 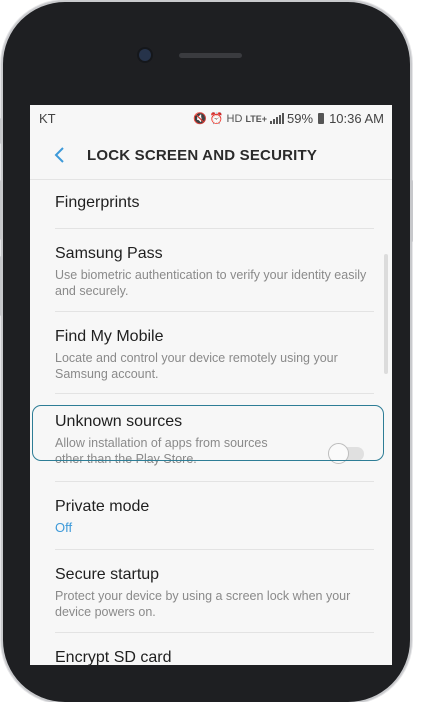 I want to click on carrier-label: KT, so click(x=47, y=118).